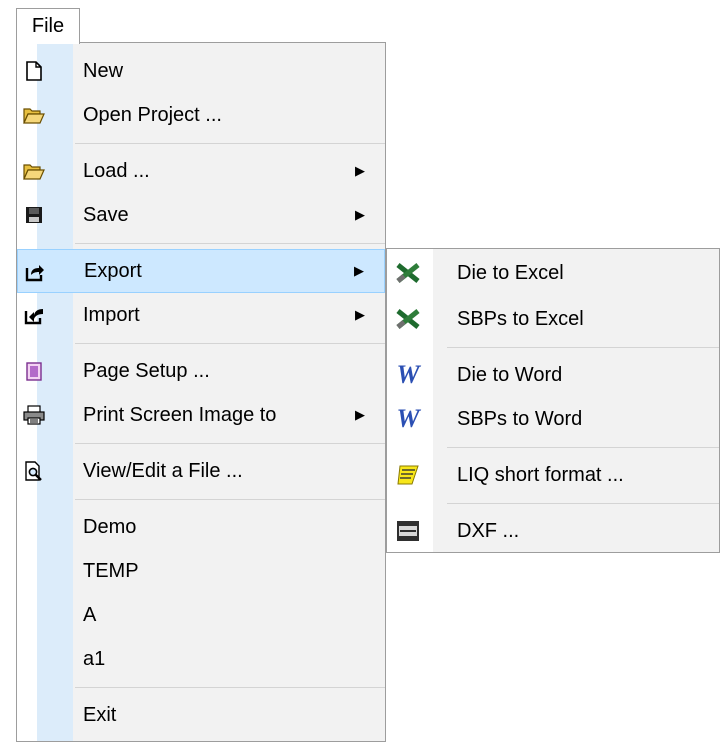  What do you see at coordinates (201, 715) in the screenshot?
I see `menu-item-exit: Exit` at bounding box center [201, 715].